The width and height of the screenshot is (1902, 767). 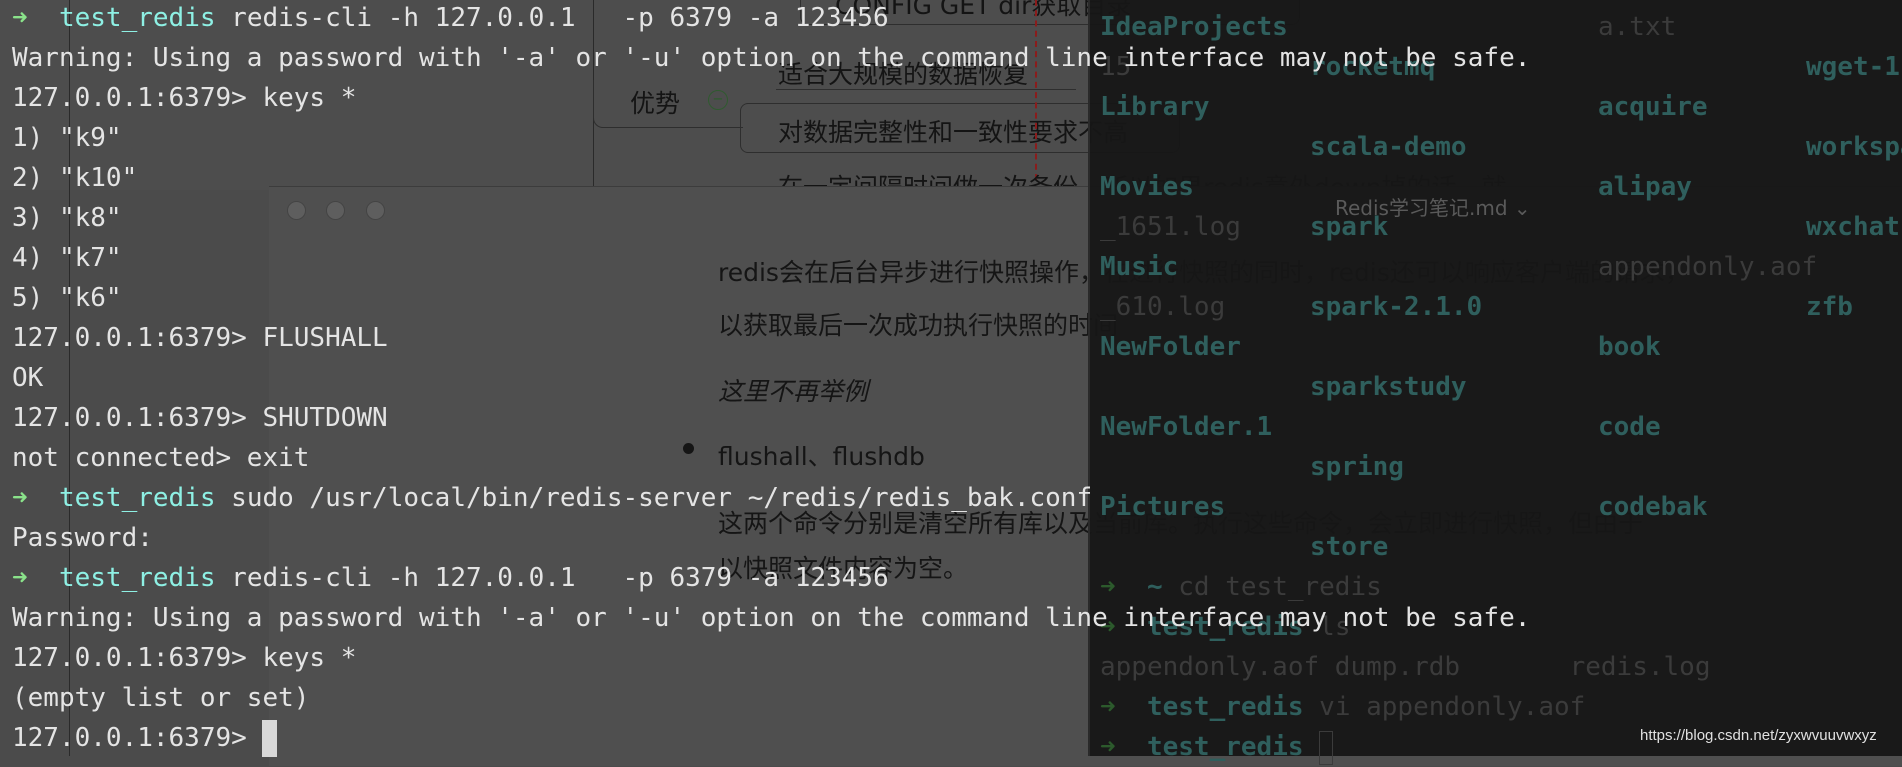 What do you see at coordinates (1629, 347) in the screenshot?
I see `ls-entry: book` at bounding box center [1629, 347].